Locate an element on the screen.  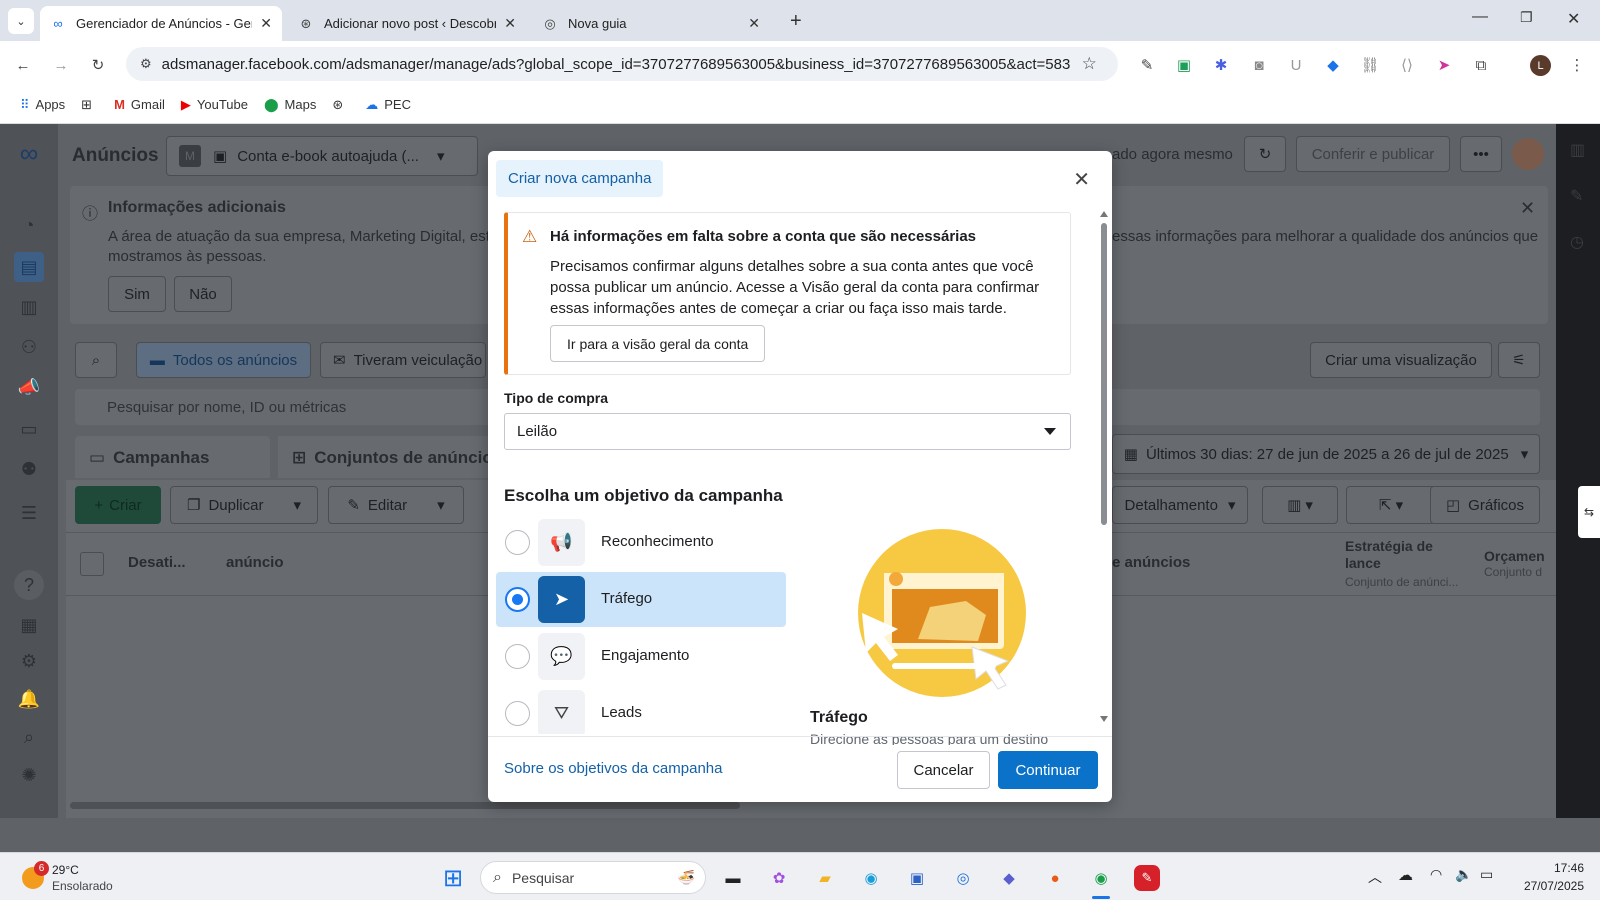
site-info-icon: ⚙ is located at coordinates (146, 64).